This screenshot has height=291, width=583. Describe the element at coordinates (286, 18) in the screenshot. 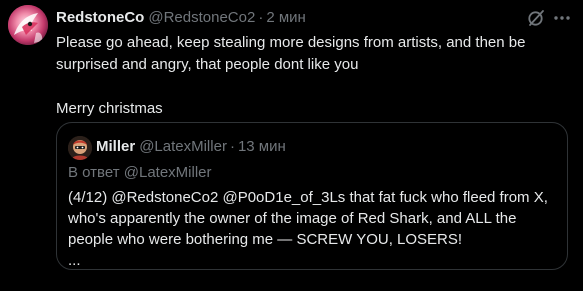

I see `timestamp: 2 мин` at that location.